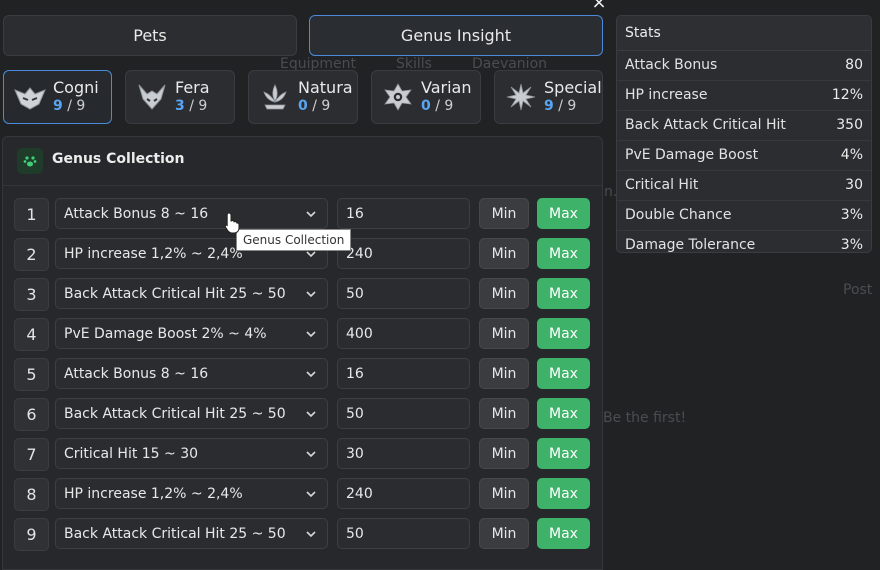  Describe the element at coordinates (744, 33) in the screenshot. I see `stats-title: Stats` at that location.